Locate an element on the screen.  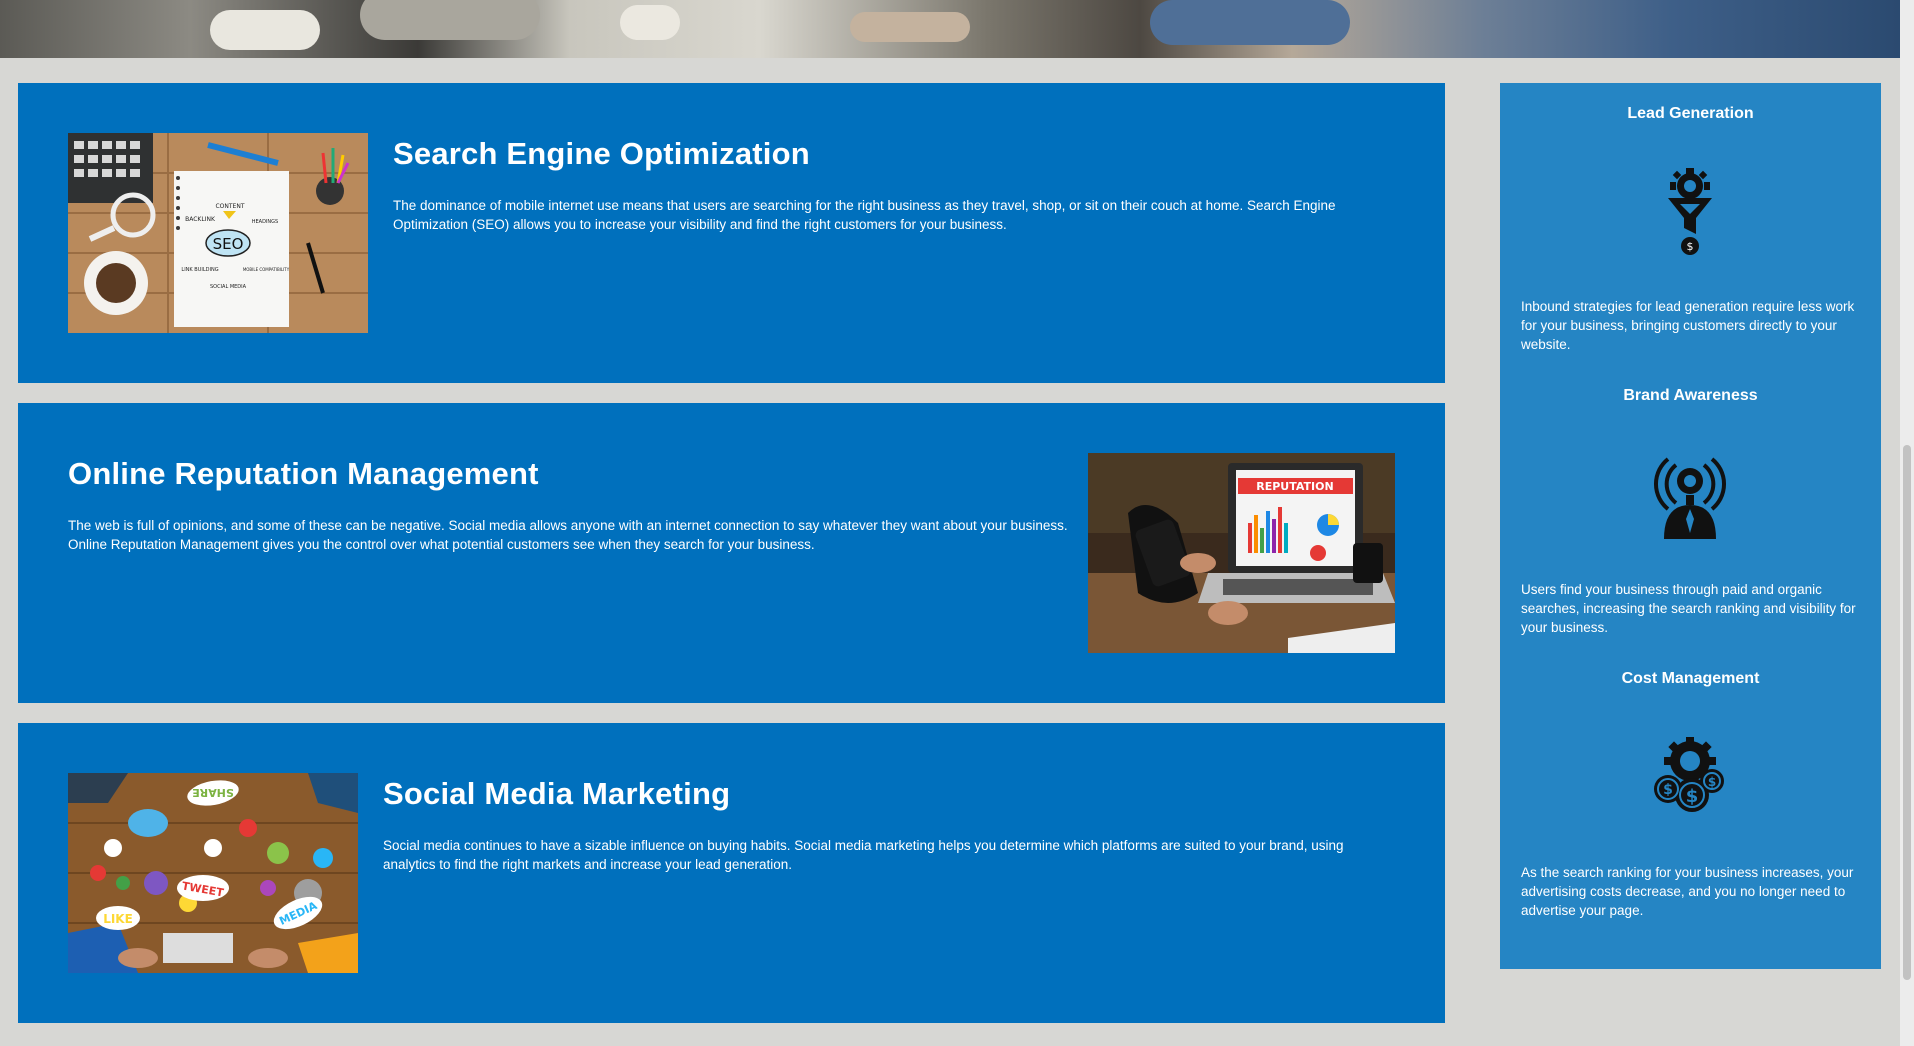
hero-image is located at coordinates (950, 29).